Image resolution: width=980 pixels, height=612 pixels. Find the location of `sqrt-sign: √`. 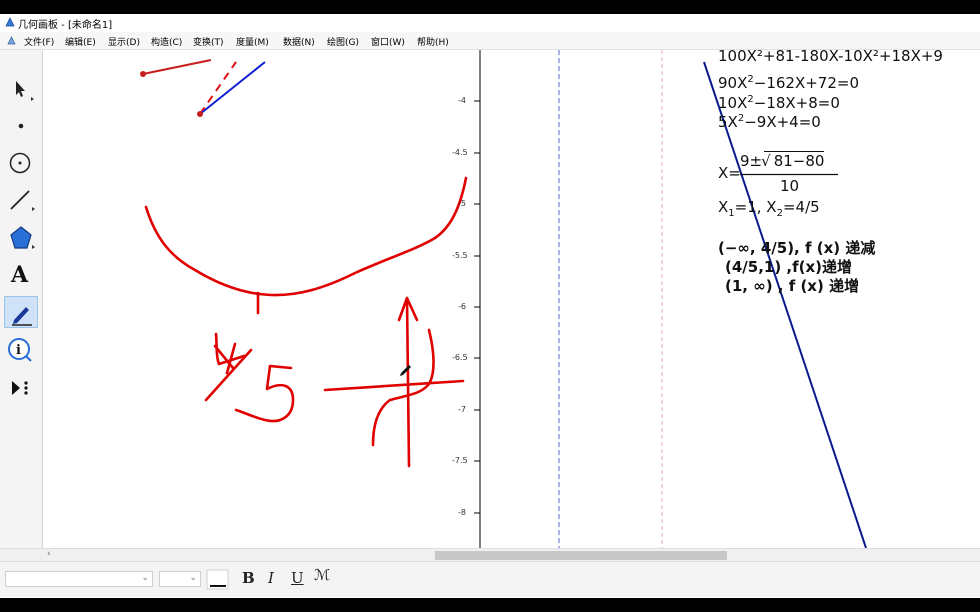

sqrt-sign: √ is located at coordinates (766, 161).